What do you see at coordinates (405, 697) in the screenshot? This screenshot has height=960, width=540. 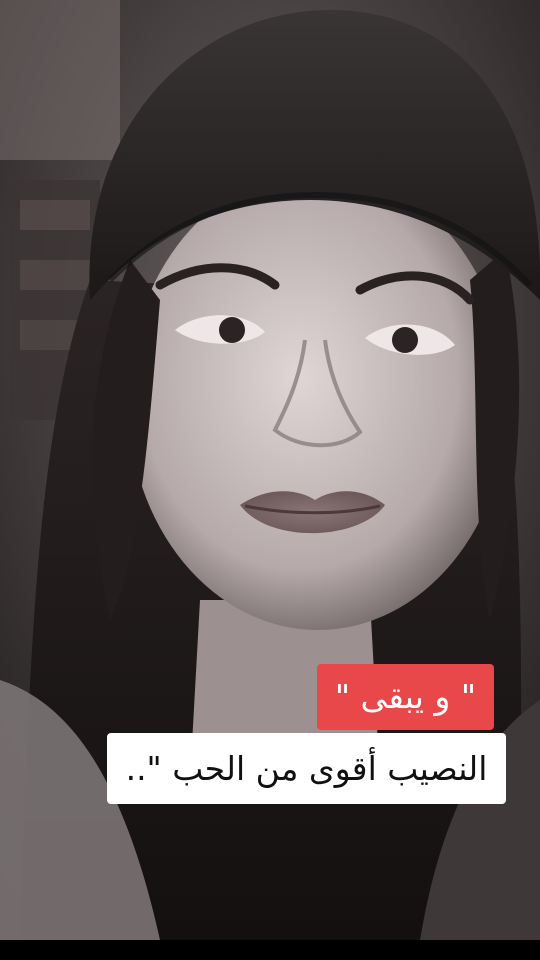 I see `caption-line-1: " و يبقى "` at bounding box center [405, 697].